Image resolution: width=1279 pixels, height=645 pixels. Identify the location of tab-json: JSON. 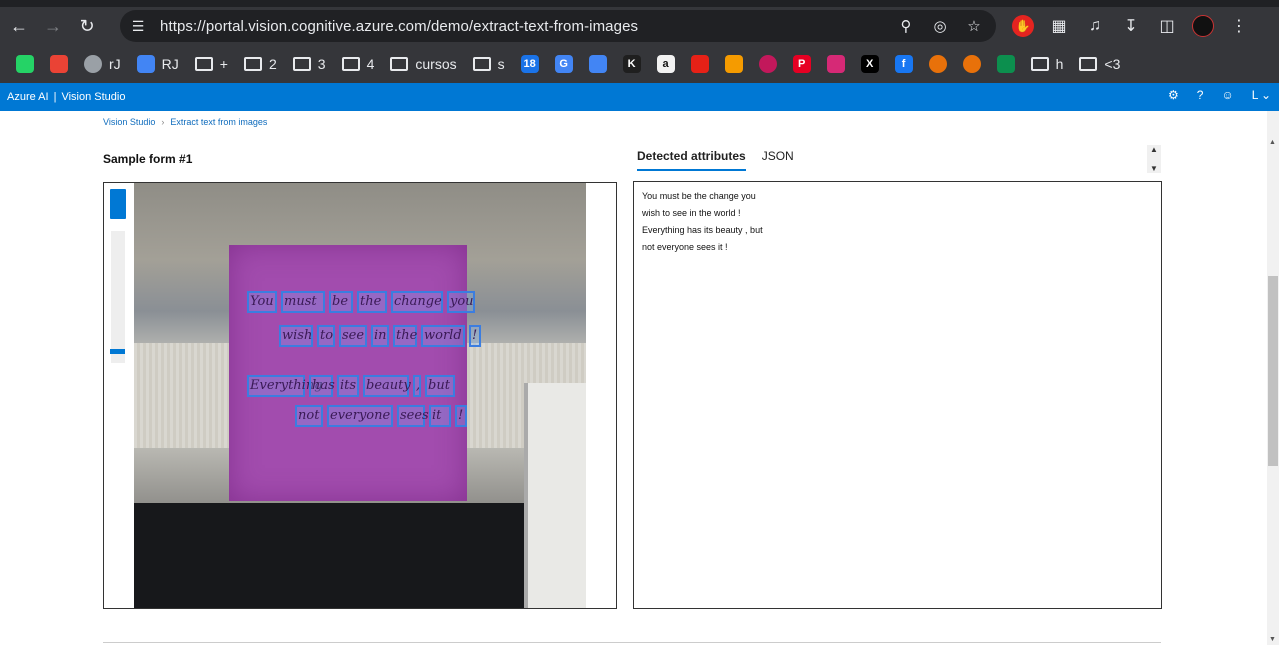
(778, 160).